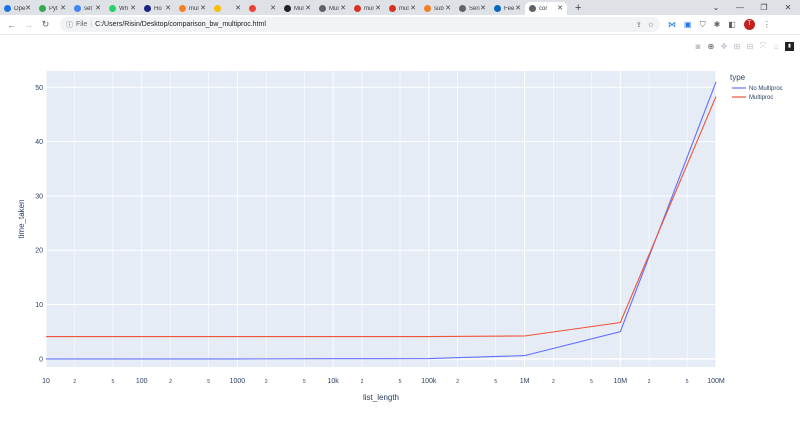 The width and height of the screenshot is (800, 431). Describe the element at coordinates (122, 8) in the screenshot. I see `browser-tab: Wh ✕` at that location.